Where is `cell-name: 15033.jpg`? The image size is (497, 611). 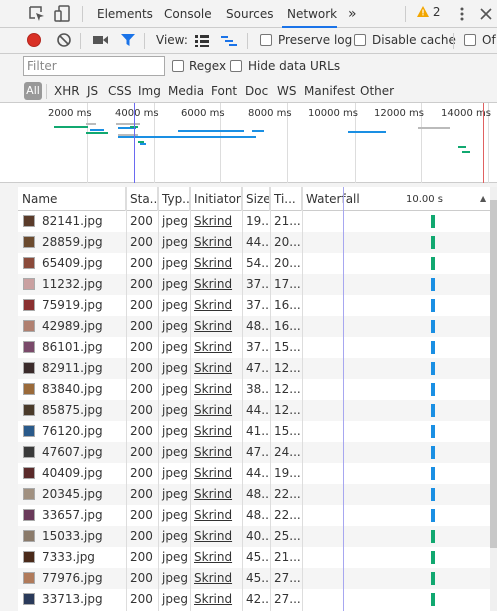 cell-name: 15033.jpg is located at coordinates (72, 536).